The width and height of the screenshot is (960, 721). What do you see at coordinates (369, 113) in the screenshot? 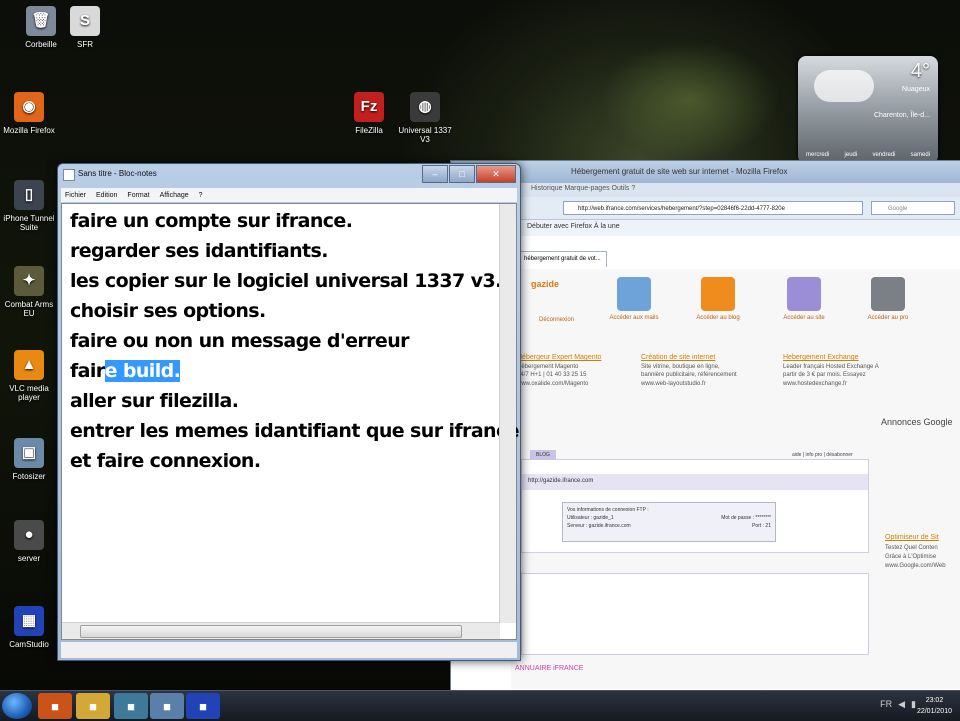
I see `desktop-icon: Fz FileZilla` at bounding box center [369, 113].